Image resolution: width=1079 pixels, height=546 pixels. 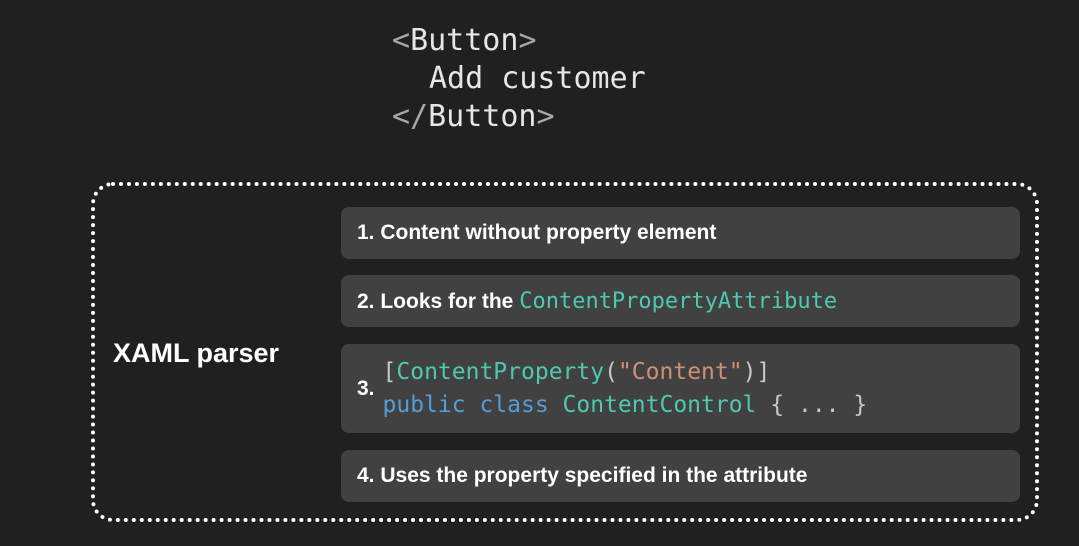 I want to click on step-1-text: 1. Content without property element, so click(x=536, y=233).